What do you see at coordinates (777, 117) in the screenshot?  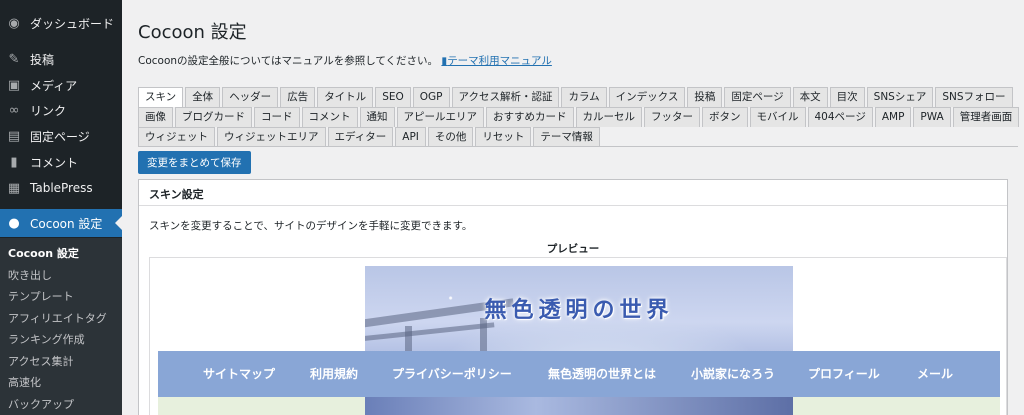 I see `tab-row2-10: モバイル` at bounding box center [777, 117].